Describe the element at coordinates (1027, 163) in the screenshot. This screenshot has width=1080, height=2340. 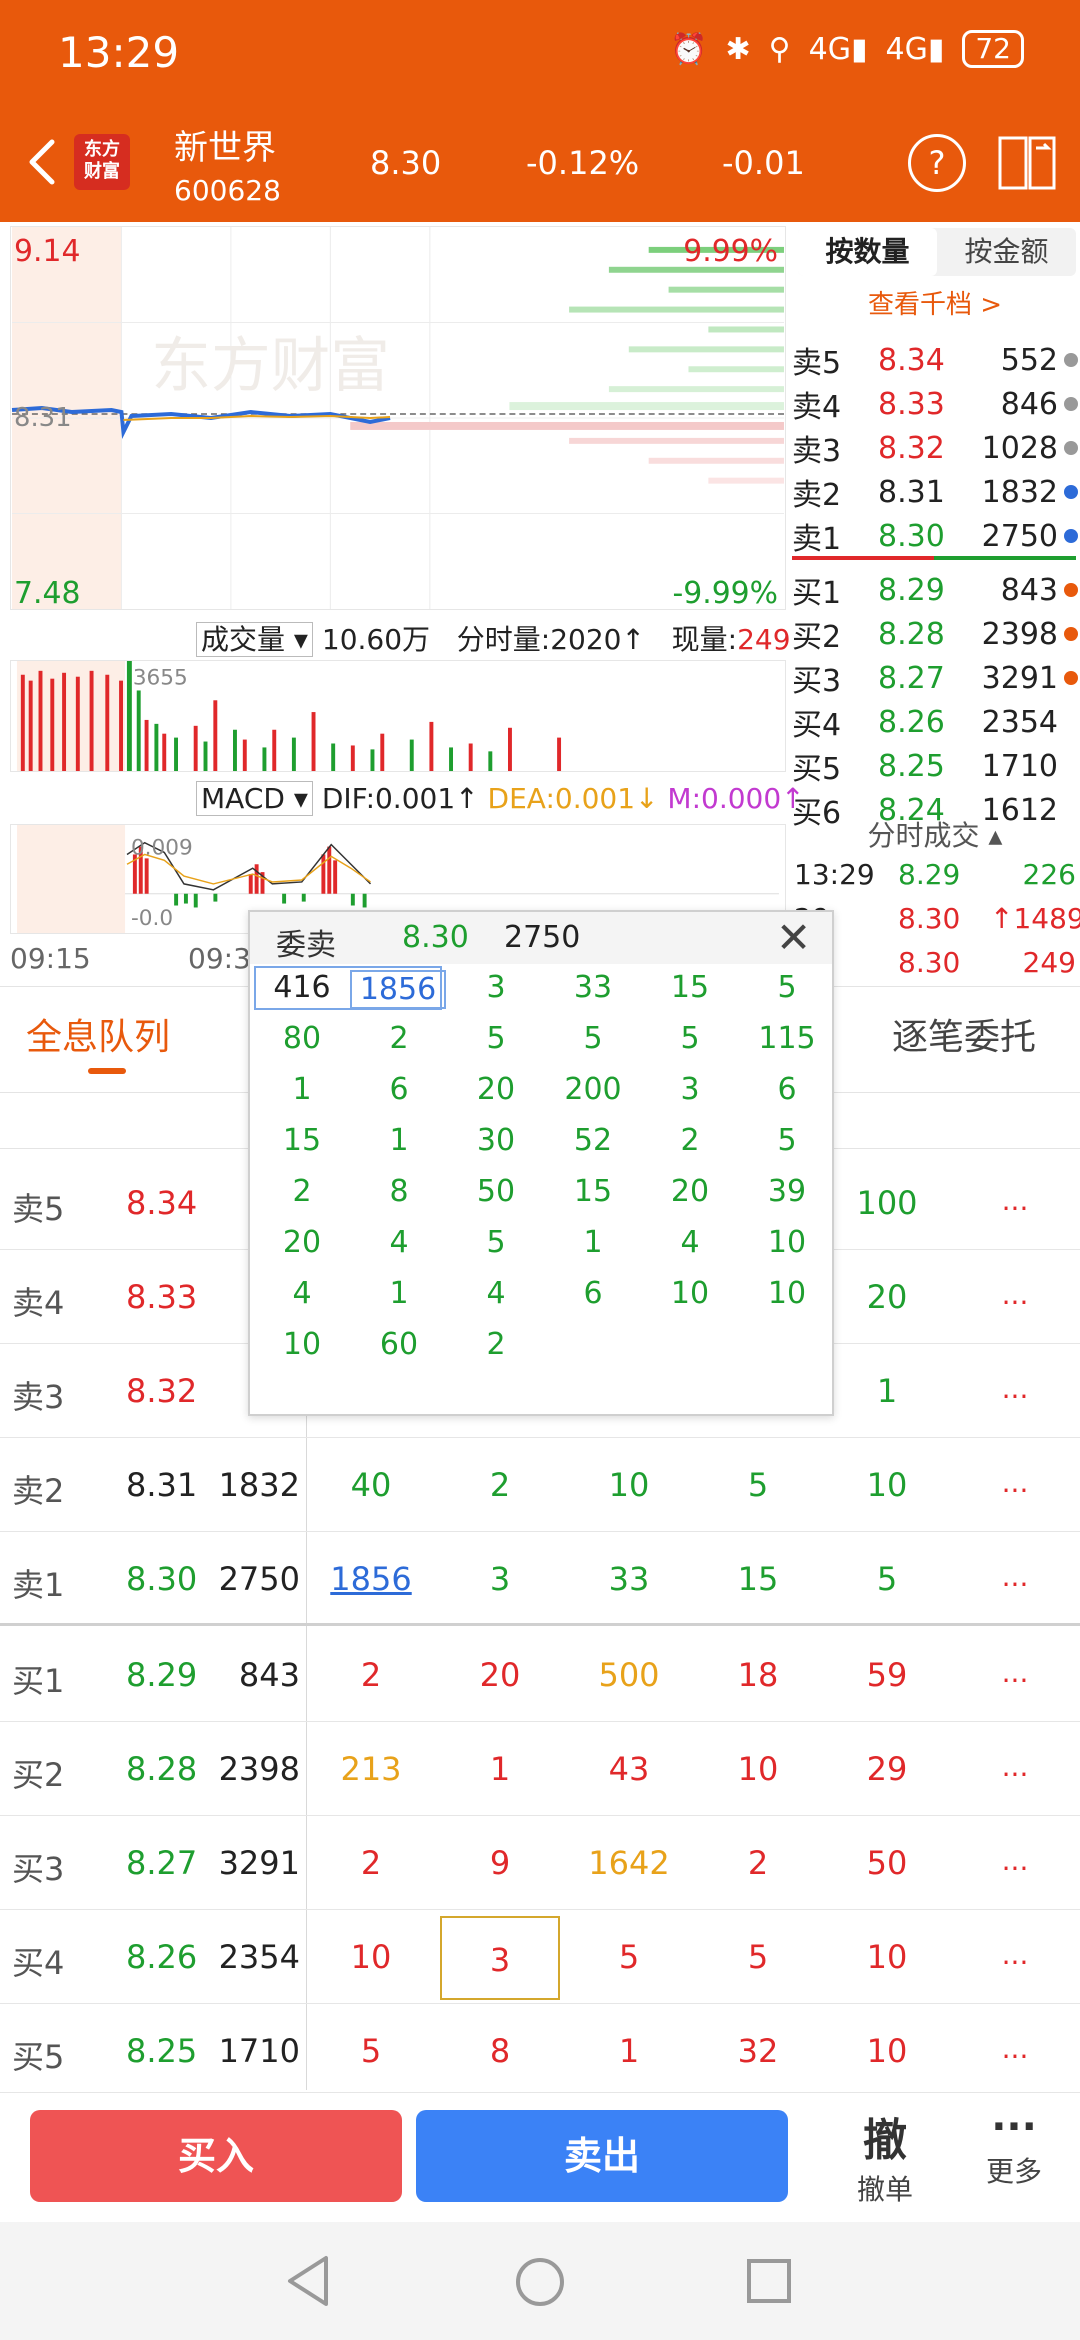
I see `layout-switch-icon` at that location.